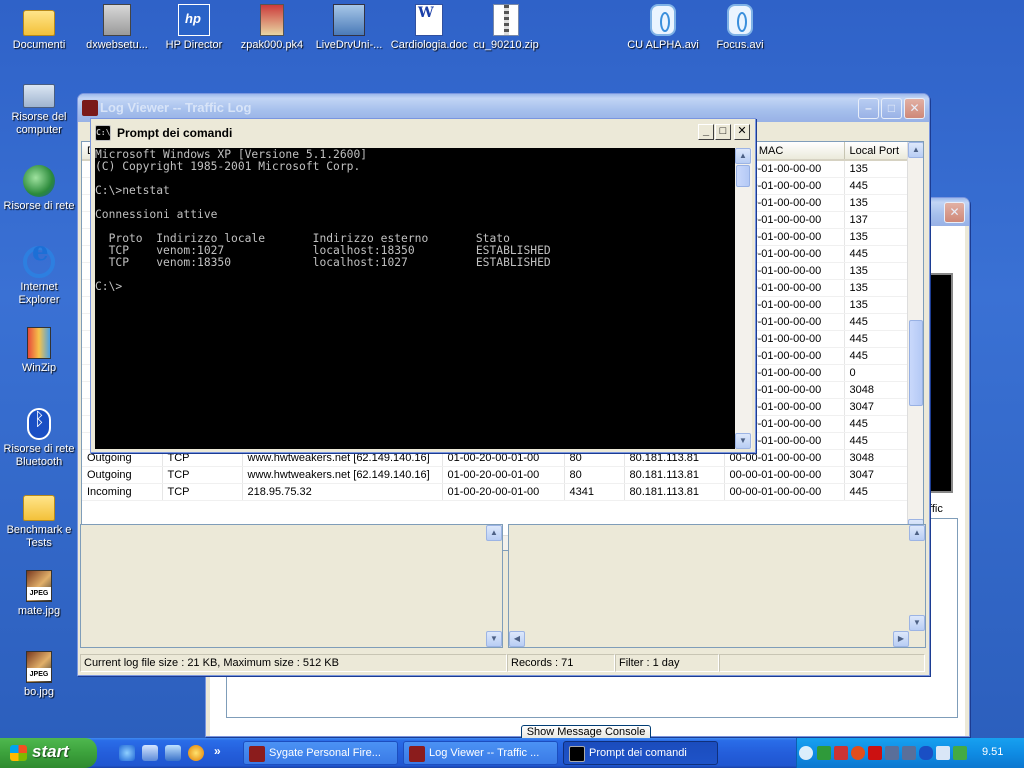  Describe the element at coordinates (103, 133) in the screenshot. I see `cmd-app-icon: C:\` at that location.